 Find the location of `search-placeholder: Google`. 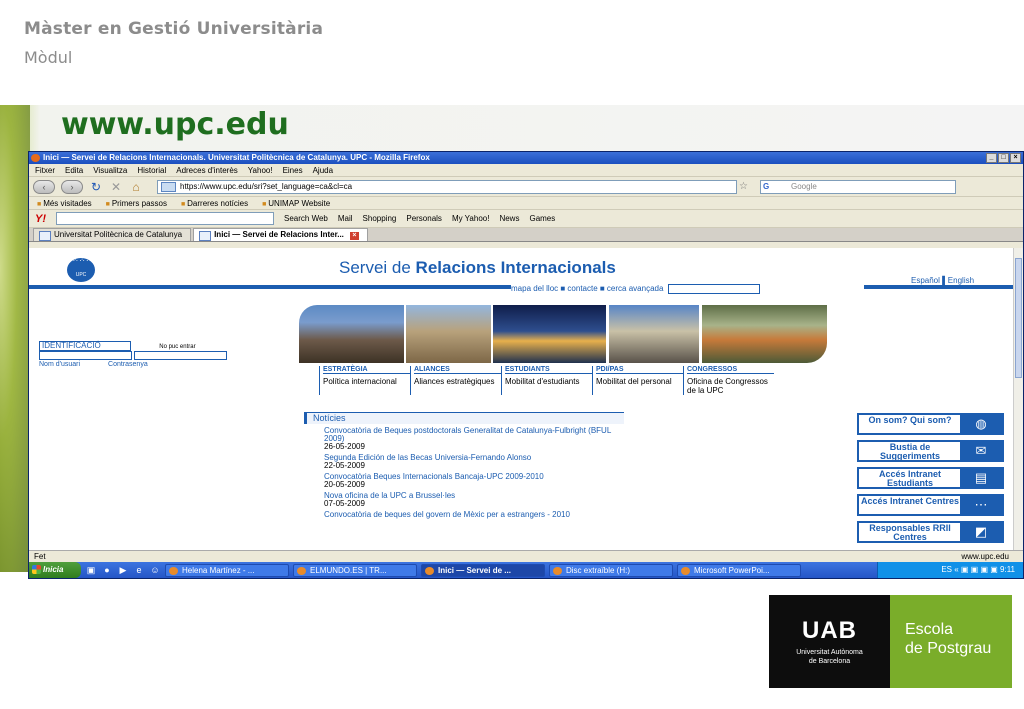

search-placeholder: Google is located at coordinates (803, 186).